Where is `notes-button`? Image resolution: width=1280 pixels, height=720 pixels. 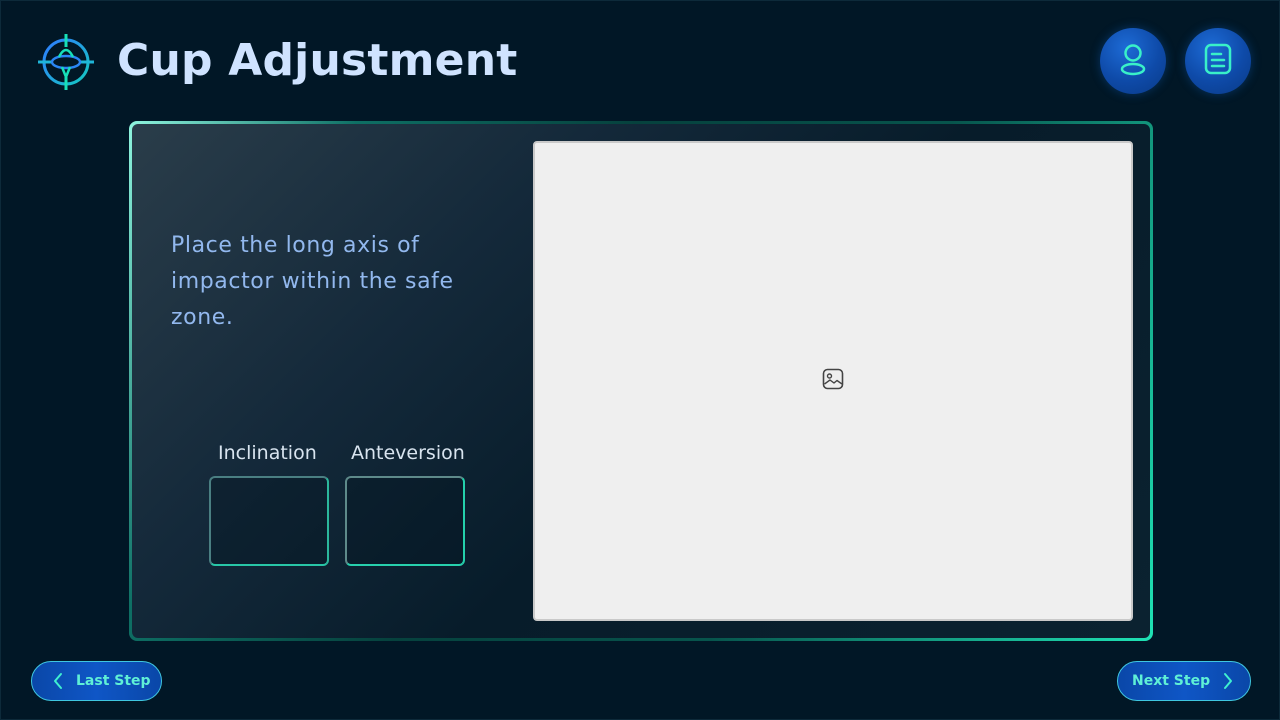
notes-button is located at coordinates (1218, 61).